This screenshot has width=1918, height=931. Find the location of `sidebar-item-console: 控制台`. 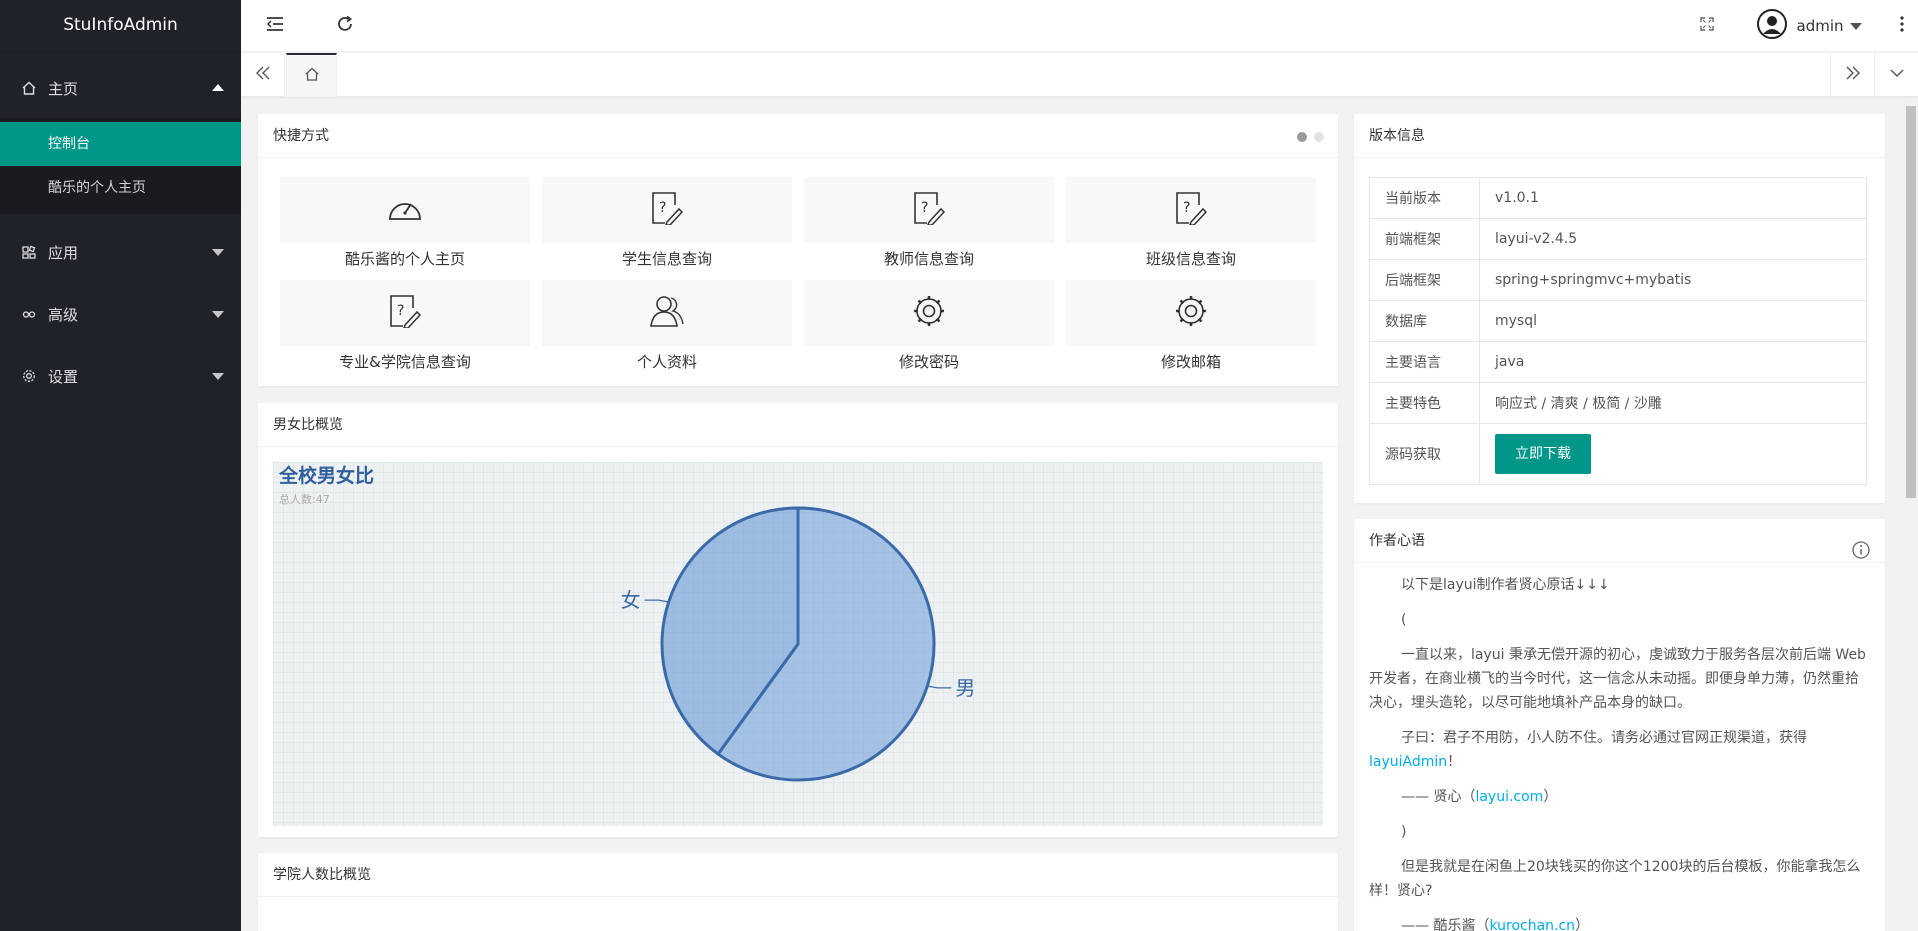

sidebar-item-console: 控制台 is located at coordinates (120, 144).